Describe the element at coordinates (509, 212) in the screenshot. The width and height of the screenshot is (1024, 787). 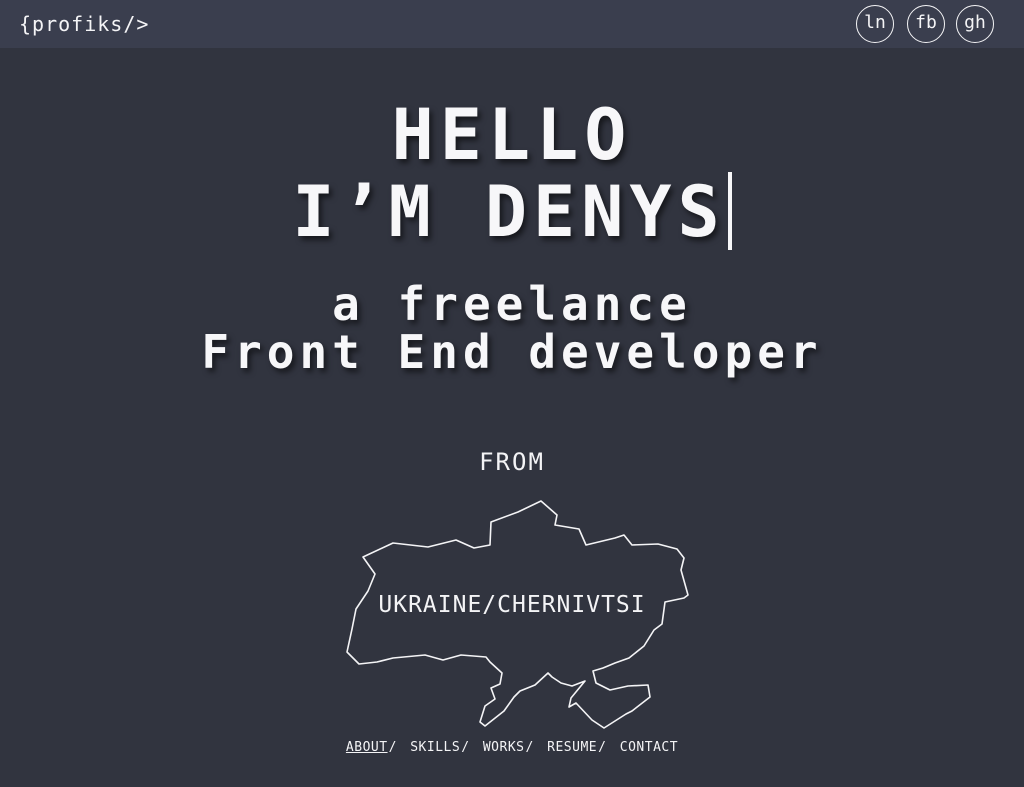
I see `hero-line-name: I’M DENYS` at that location.